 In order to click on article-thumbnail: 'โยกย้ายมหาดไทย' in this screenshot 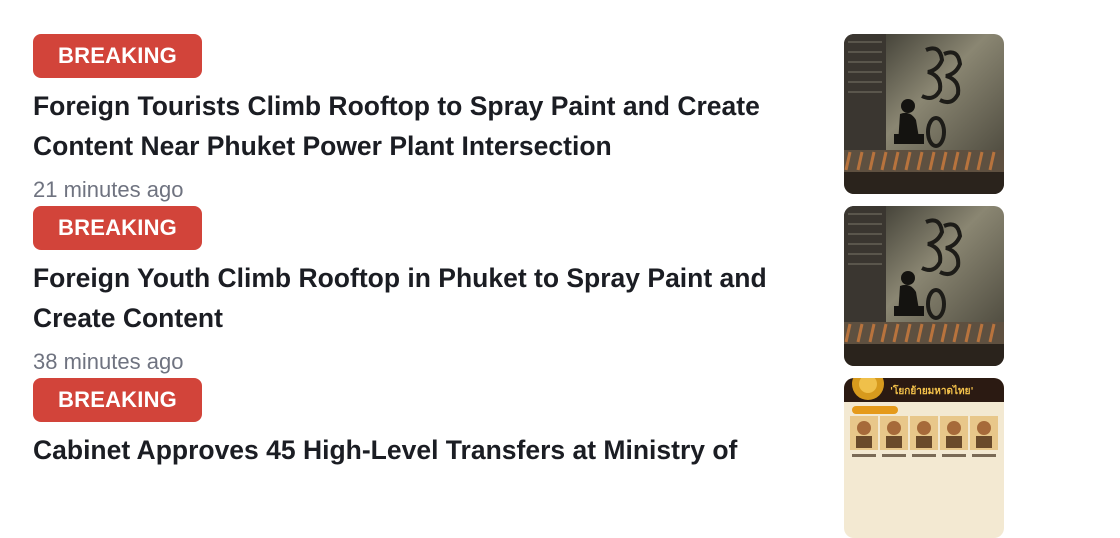, I will do `click(924, 458)`.